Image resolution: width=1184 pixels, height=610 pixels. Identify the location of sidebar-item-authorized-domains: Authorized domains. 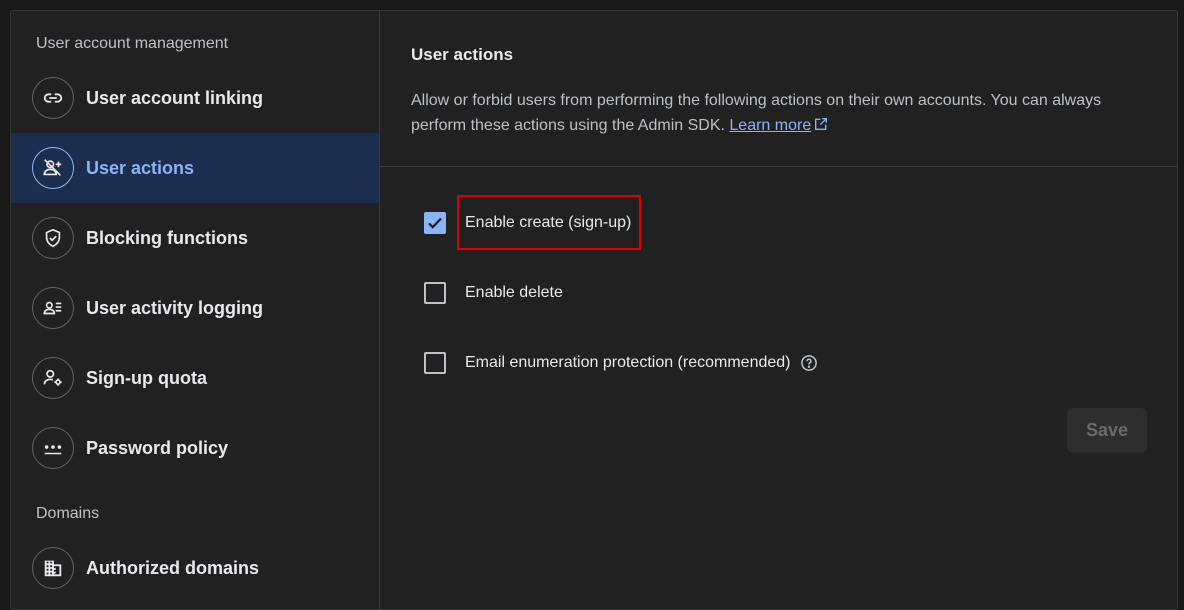
(195, 568).